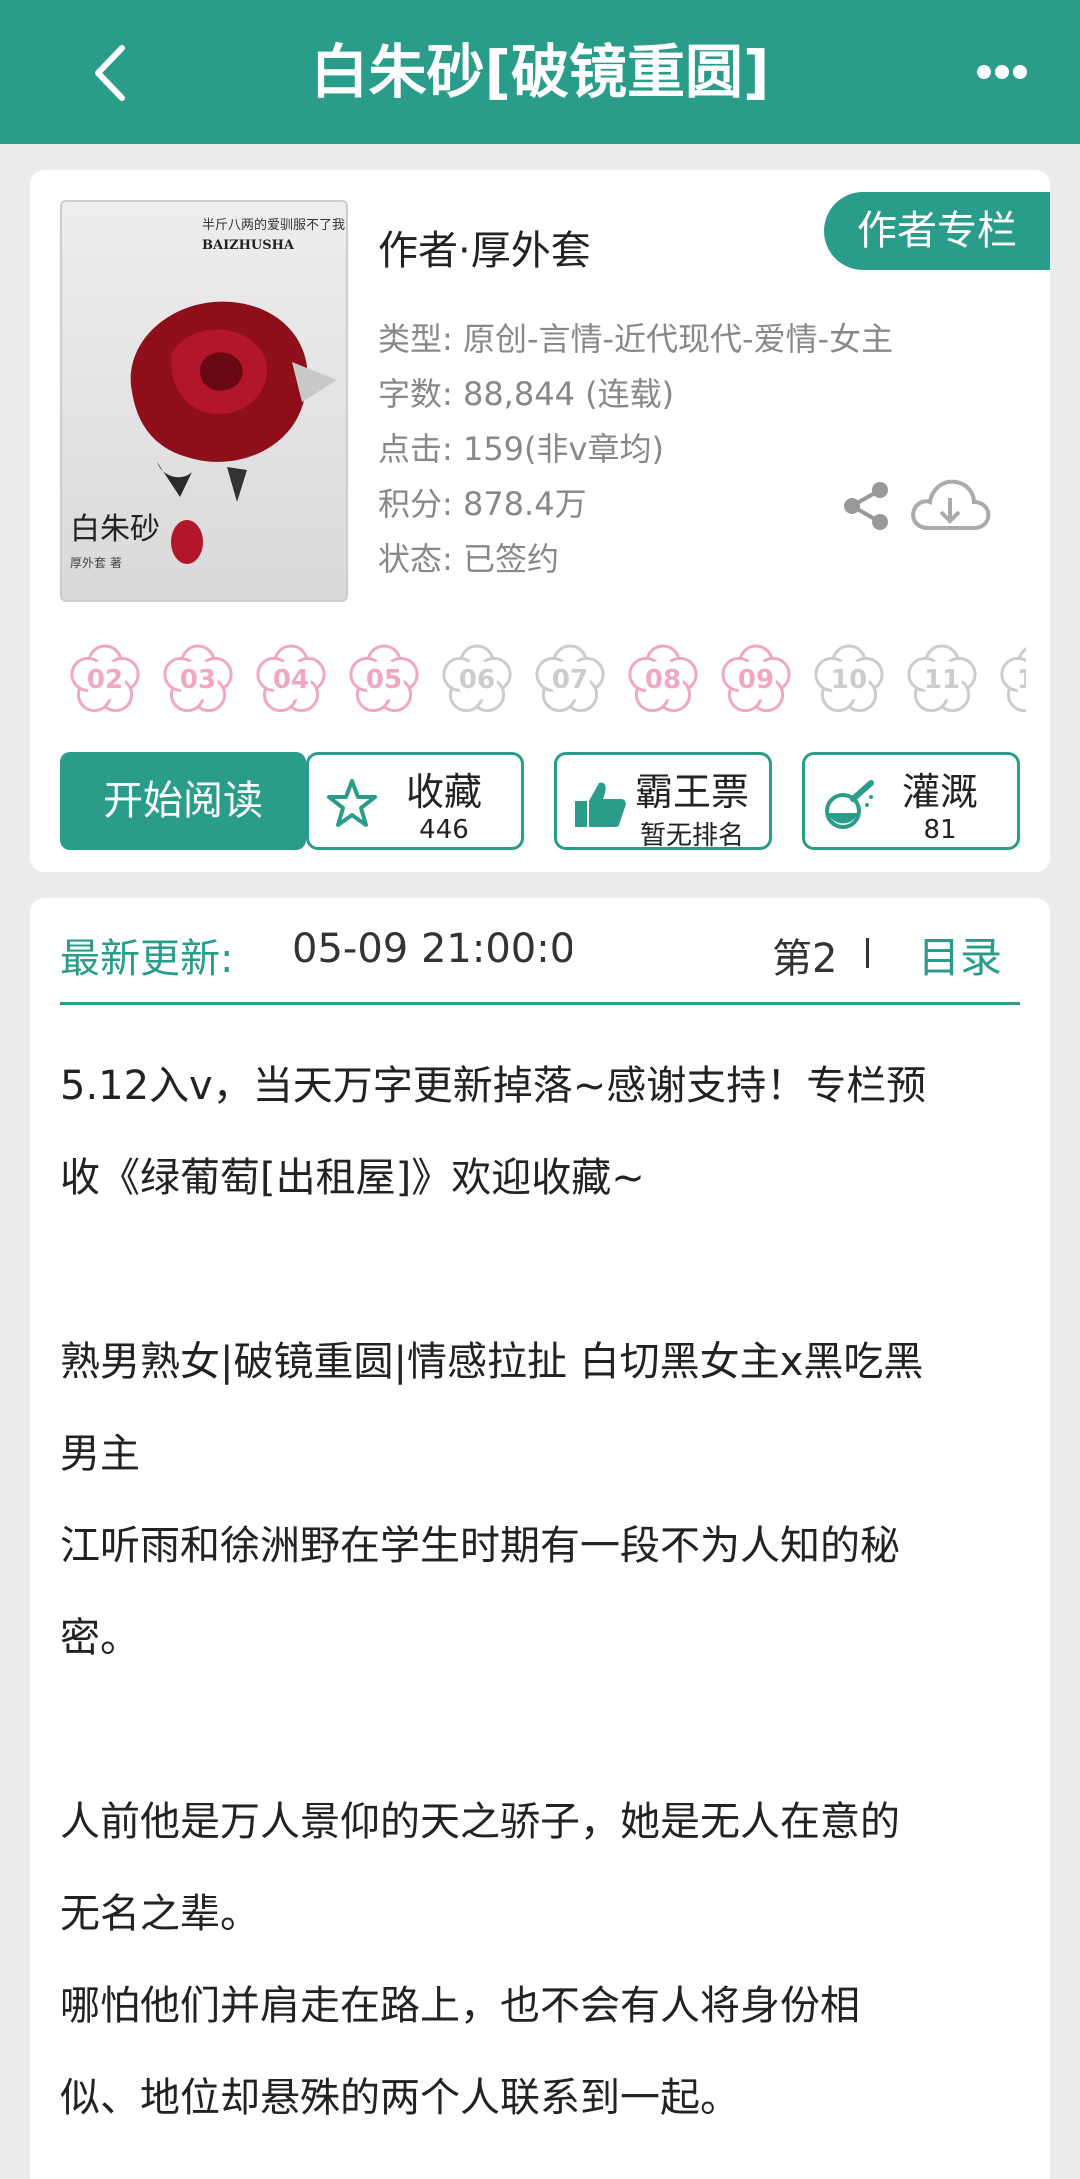  What do you see at coordinates (1002, 72) in the screenshot?
I see `more-dots-icon` at bounding box center [1002, 72].